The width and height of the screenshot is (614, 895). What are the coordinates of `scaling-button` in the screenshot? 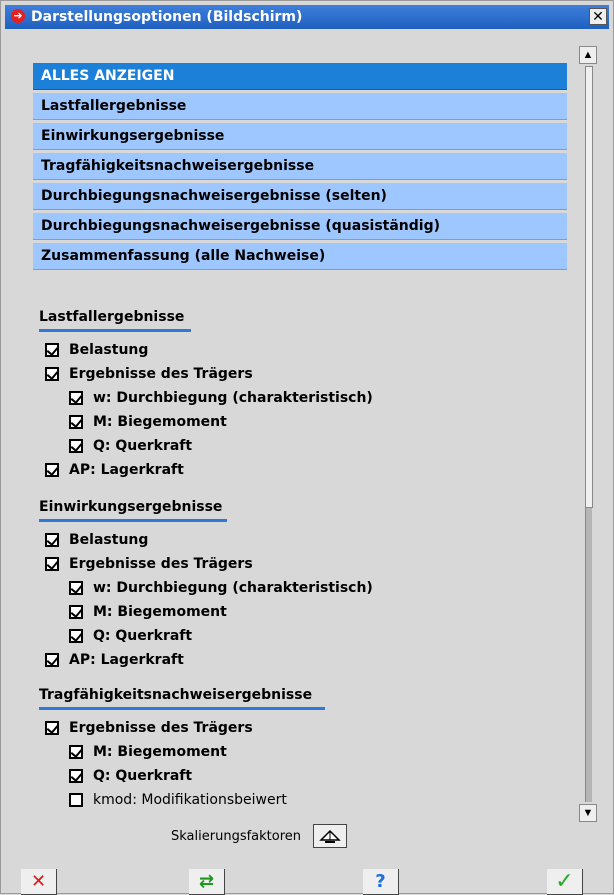 It's located at (330, 836).